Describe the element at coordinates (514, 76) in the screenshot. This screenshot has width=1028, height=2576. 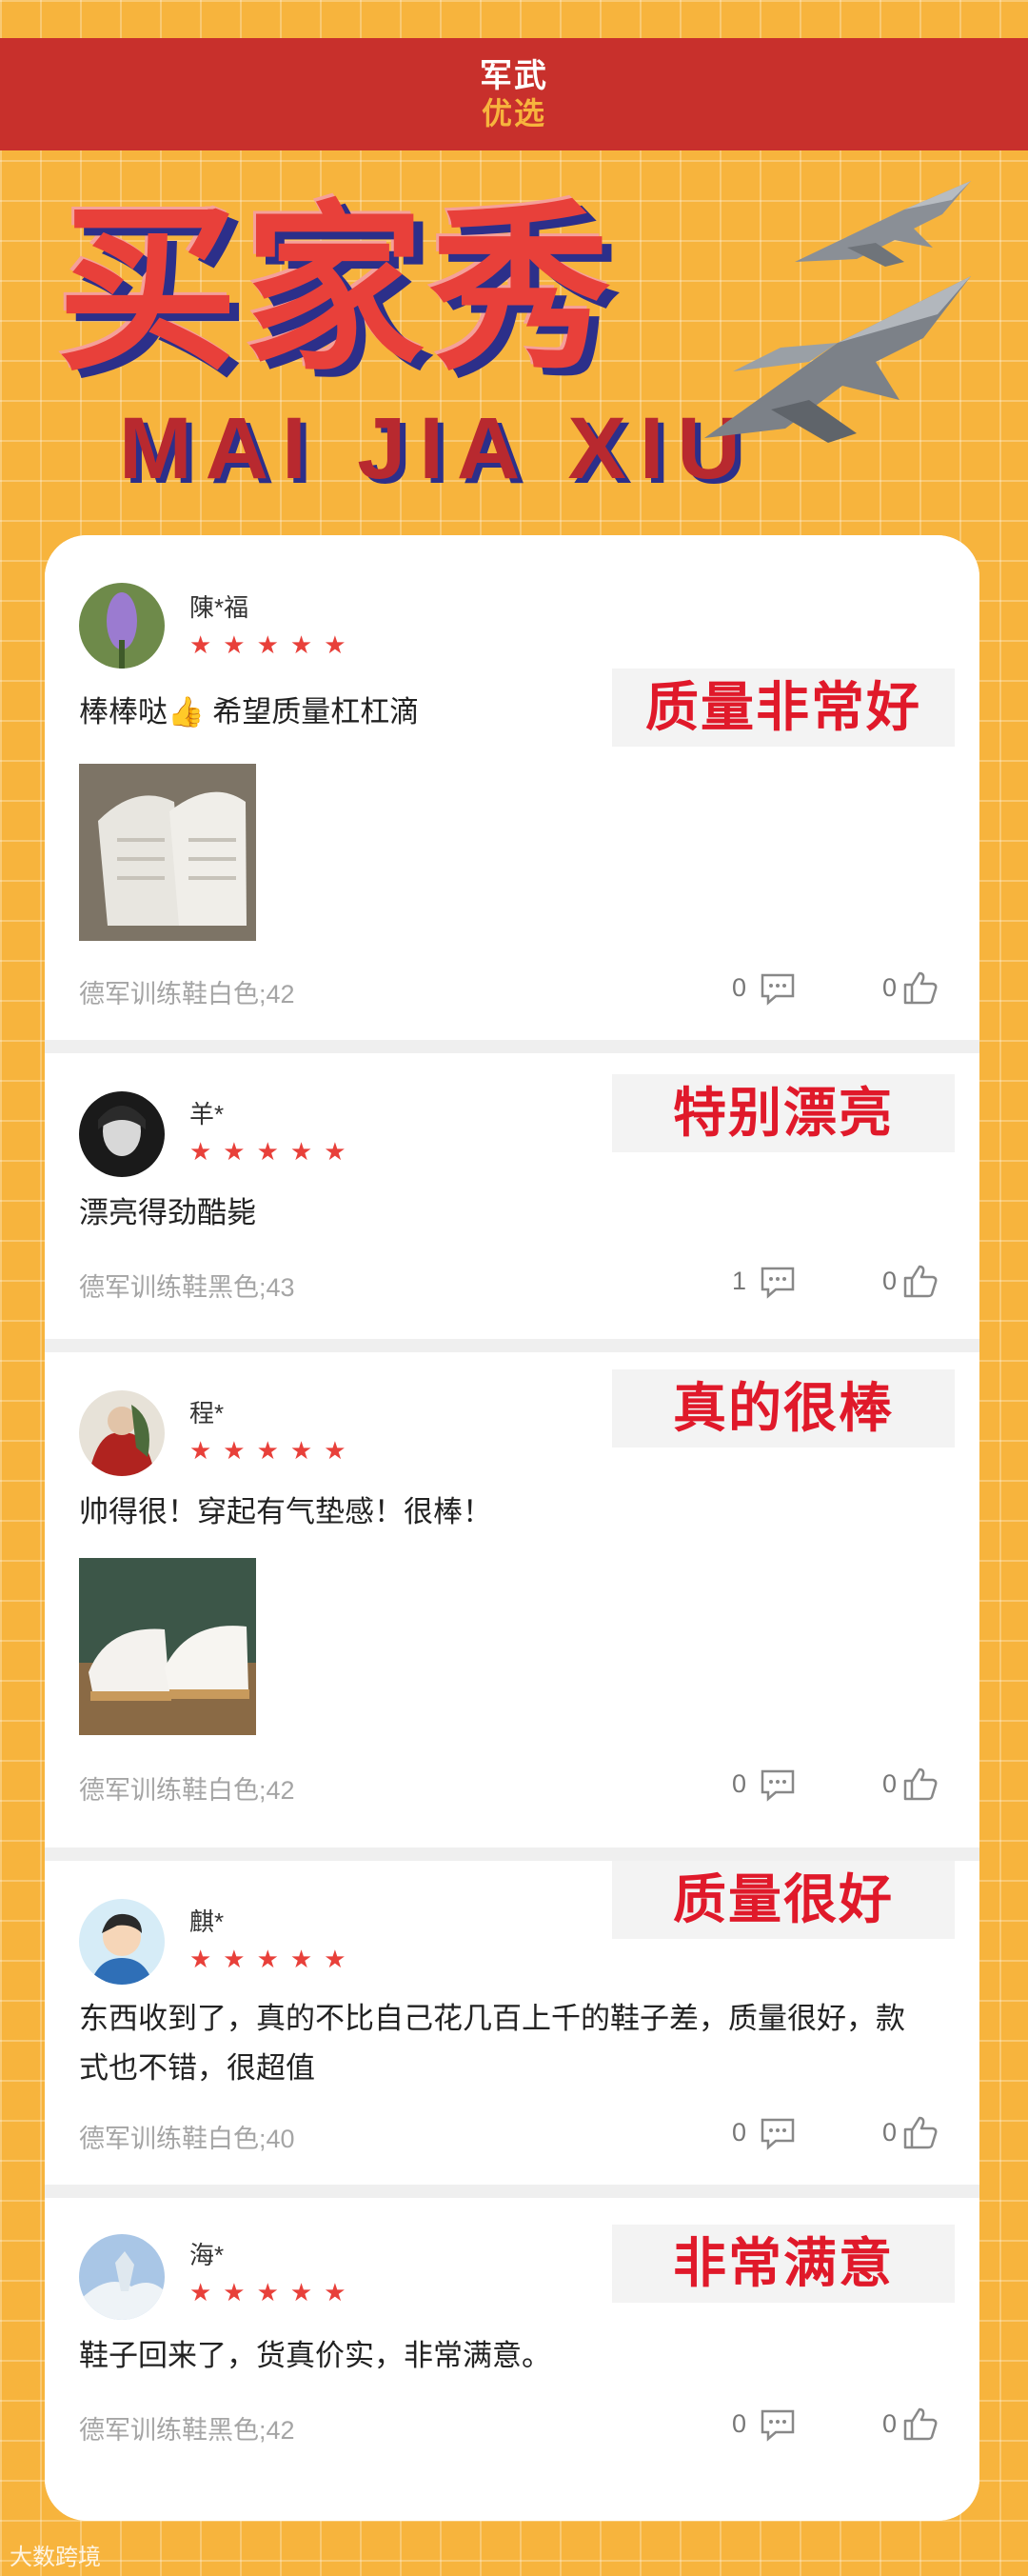
I see `brand-name-top: 军武` at that location.